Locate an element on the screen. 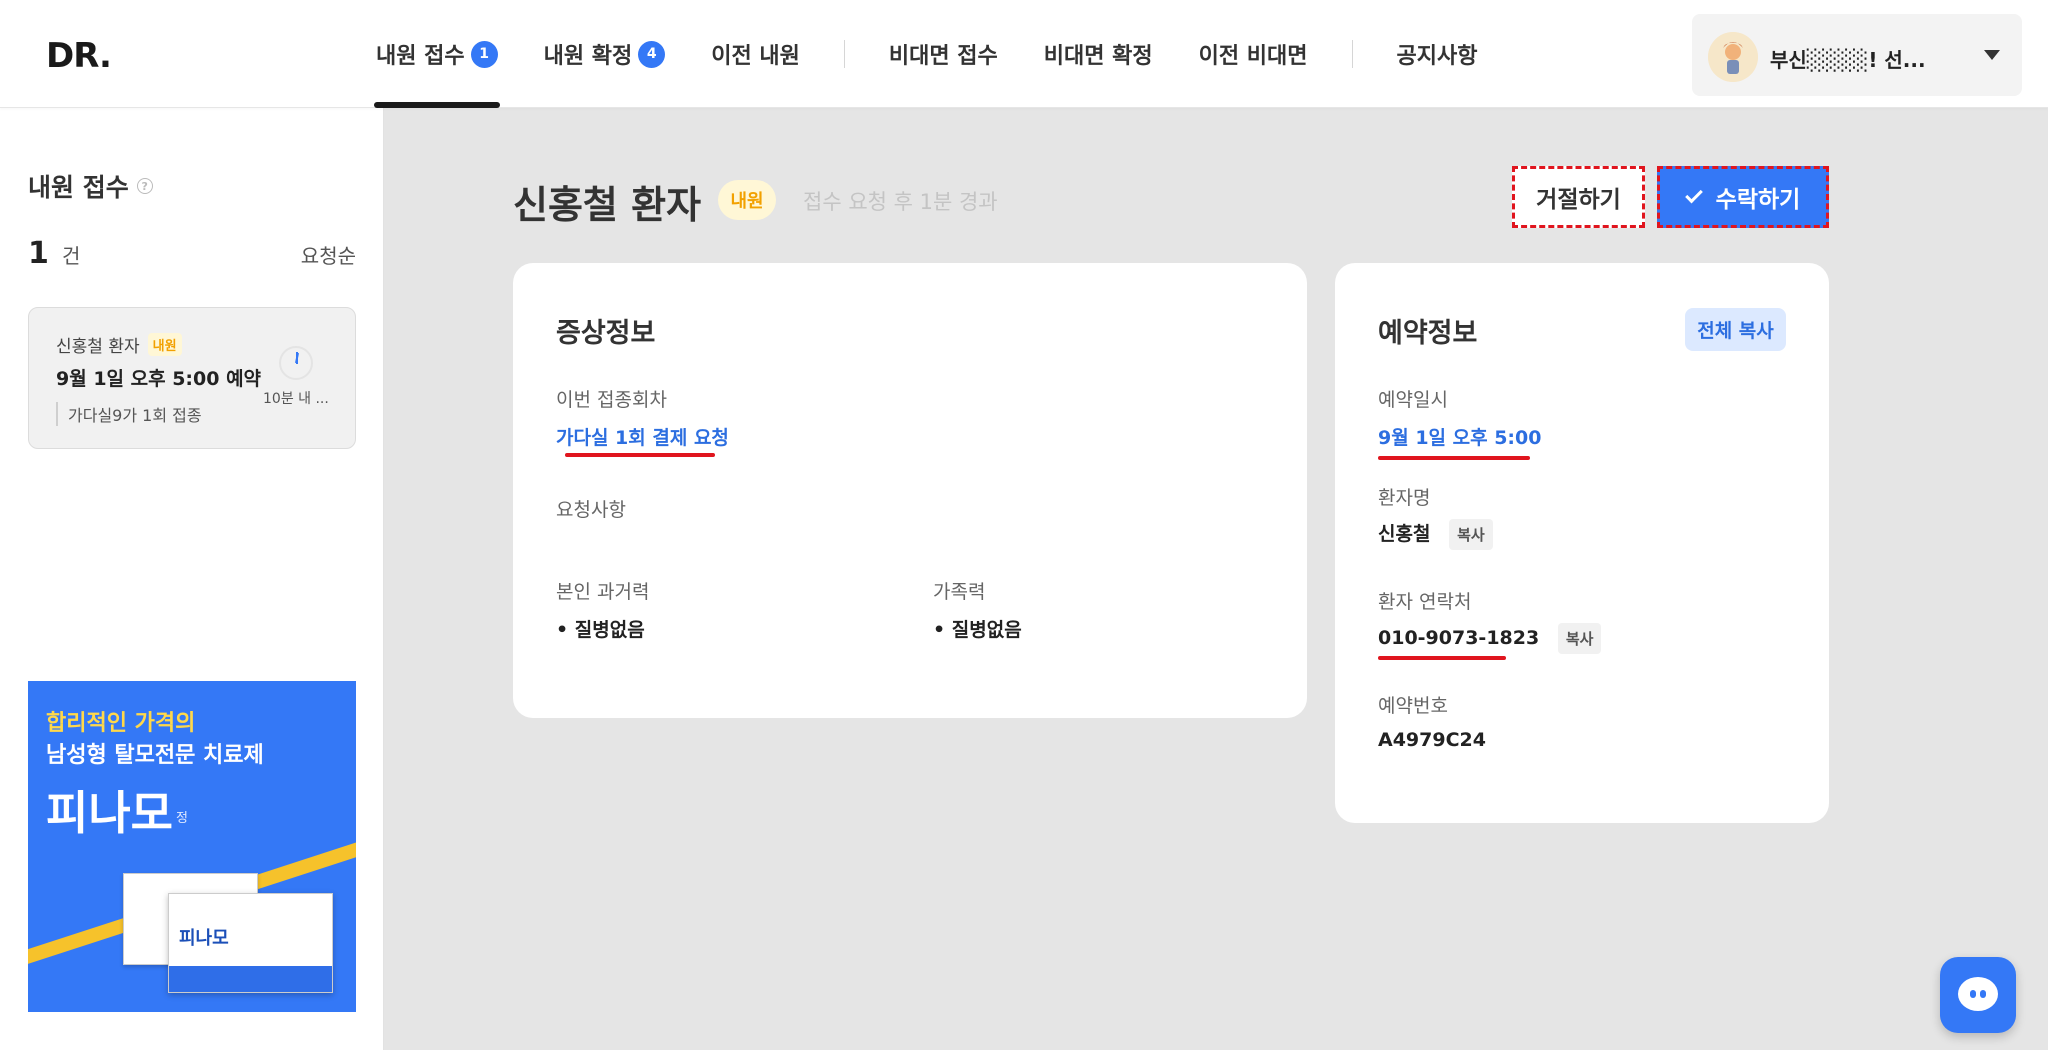  dose-value: 가다실 1회 결제 요청 is located at coordinates (642, 438).